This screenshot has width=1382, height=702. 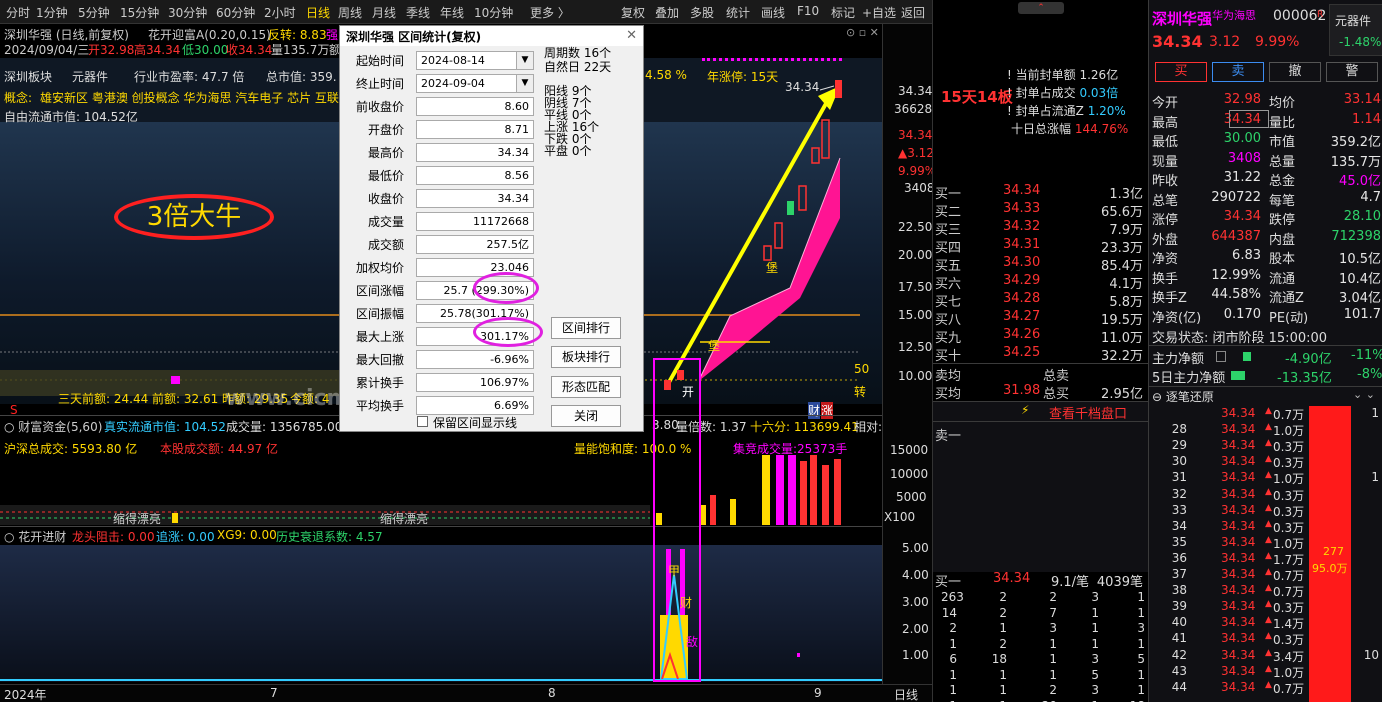 What do you see at coordinates (280, 12) in the screenshot?
I see `period-tab: 2小时` at bounding box center [280, 12].